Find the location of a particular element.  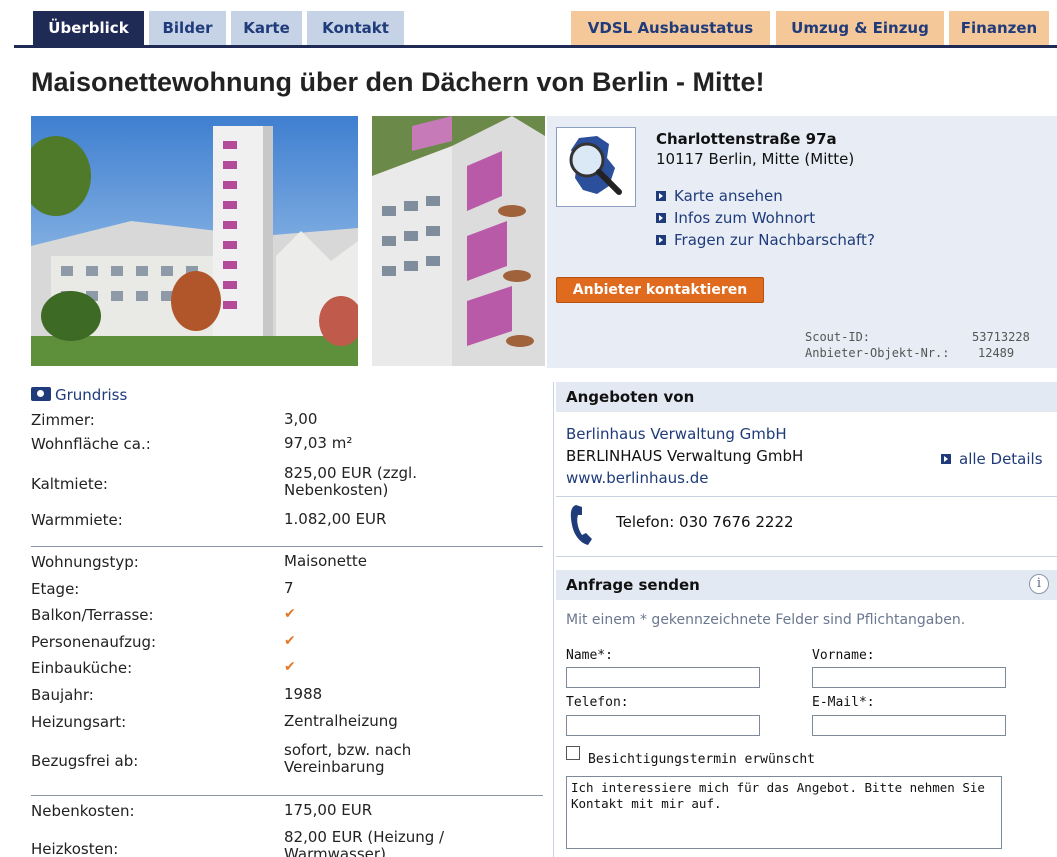

column-divider is located at coordinates (553, 619).